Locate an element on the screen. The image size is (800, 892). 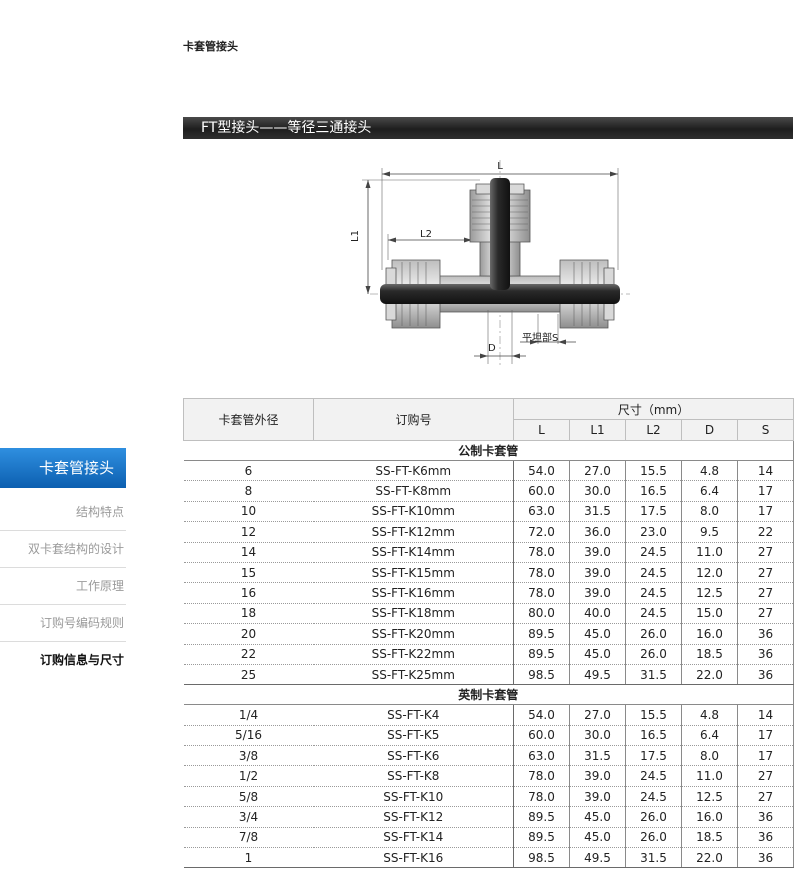
table-cell: SS-FT-K20mm is located at coordinates (413, 634).